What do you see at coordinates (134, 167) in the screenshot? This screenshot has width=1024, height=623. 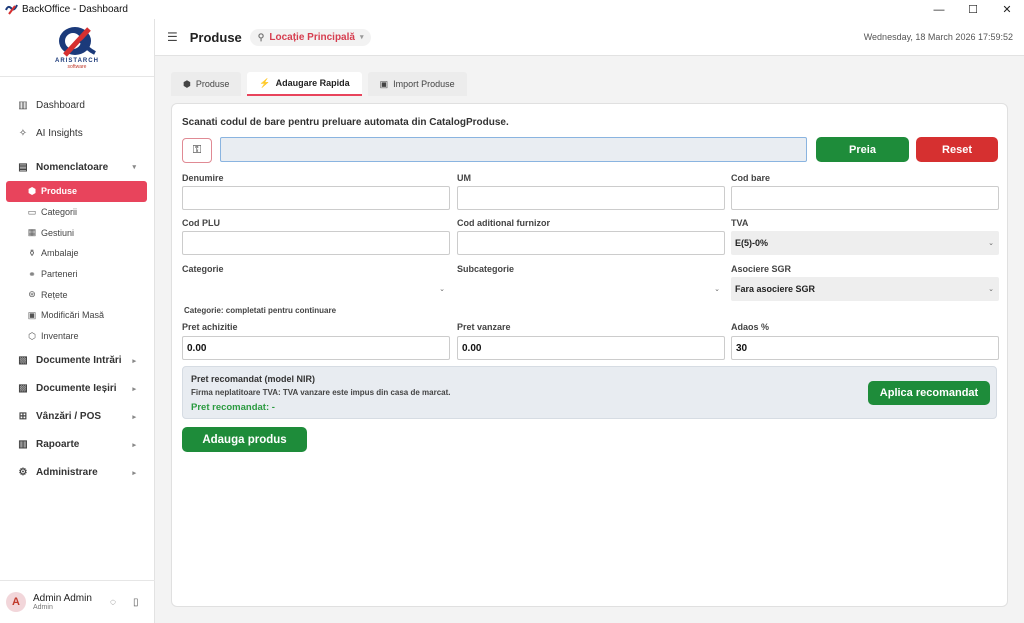 I see `chevron-down-icon: ▾` at bounding box center [134, 167].